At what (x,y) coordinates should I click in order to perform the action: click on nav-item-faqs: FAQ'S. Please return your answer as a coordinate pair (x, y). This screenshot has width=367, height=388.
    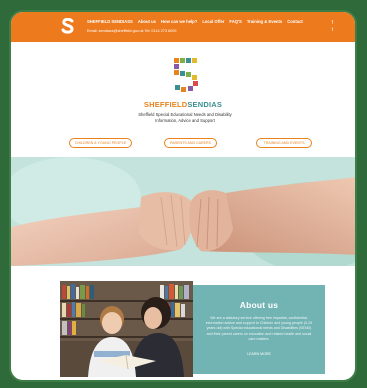
    Looking at the image, I should click on (235, 21).